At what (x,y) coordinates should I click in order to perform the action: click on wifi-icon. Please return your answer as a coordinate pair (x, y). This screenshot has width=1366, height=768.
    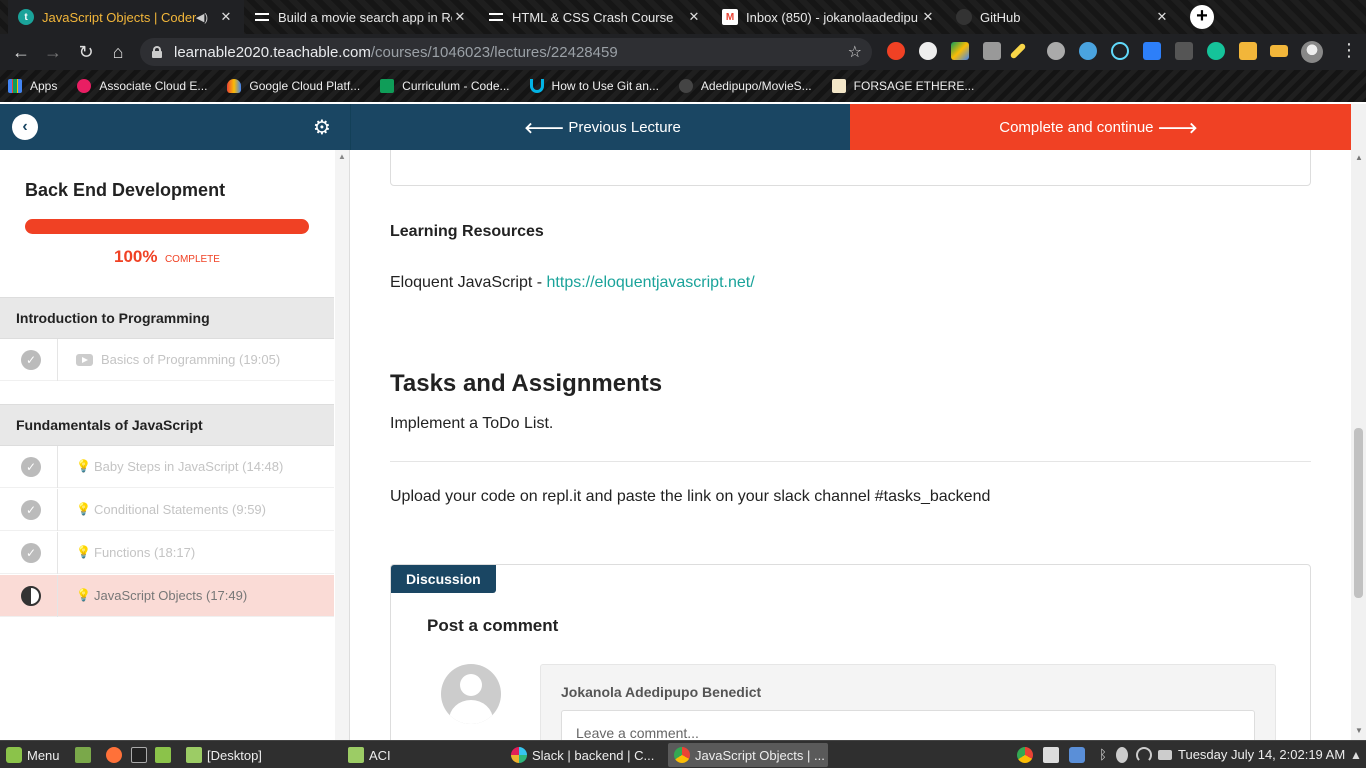
    Looking at the image, I should click on (1144, 755).